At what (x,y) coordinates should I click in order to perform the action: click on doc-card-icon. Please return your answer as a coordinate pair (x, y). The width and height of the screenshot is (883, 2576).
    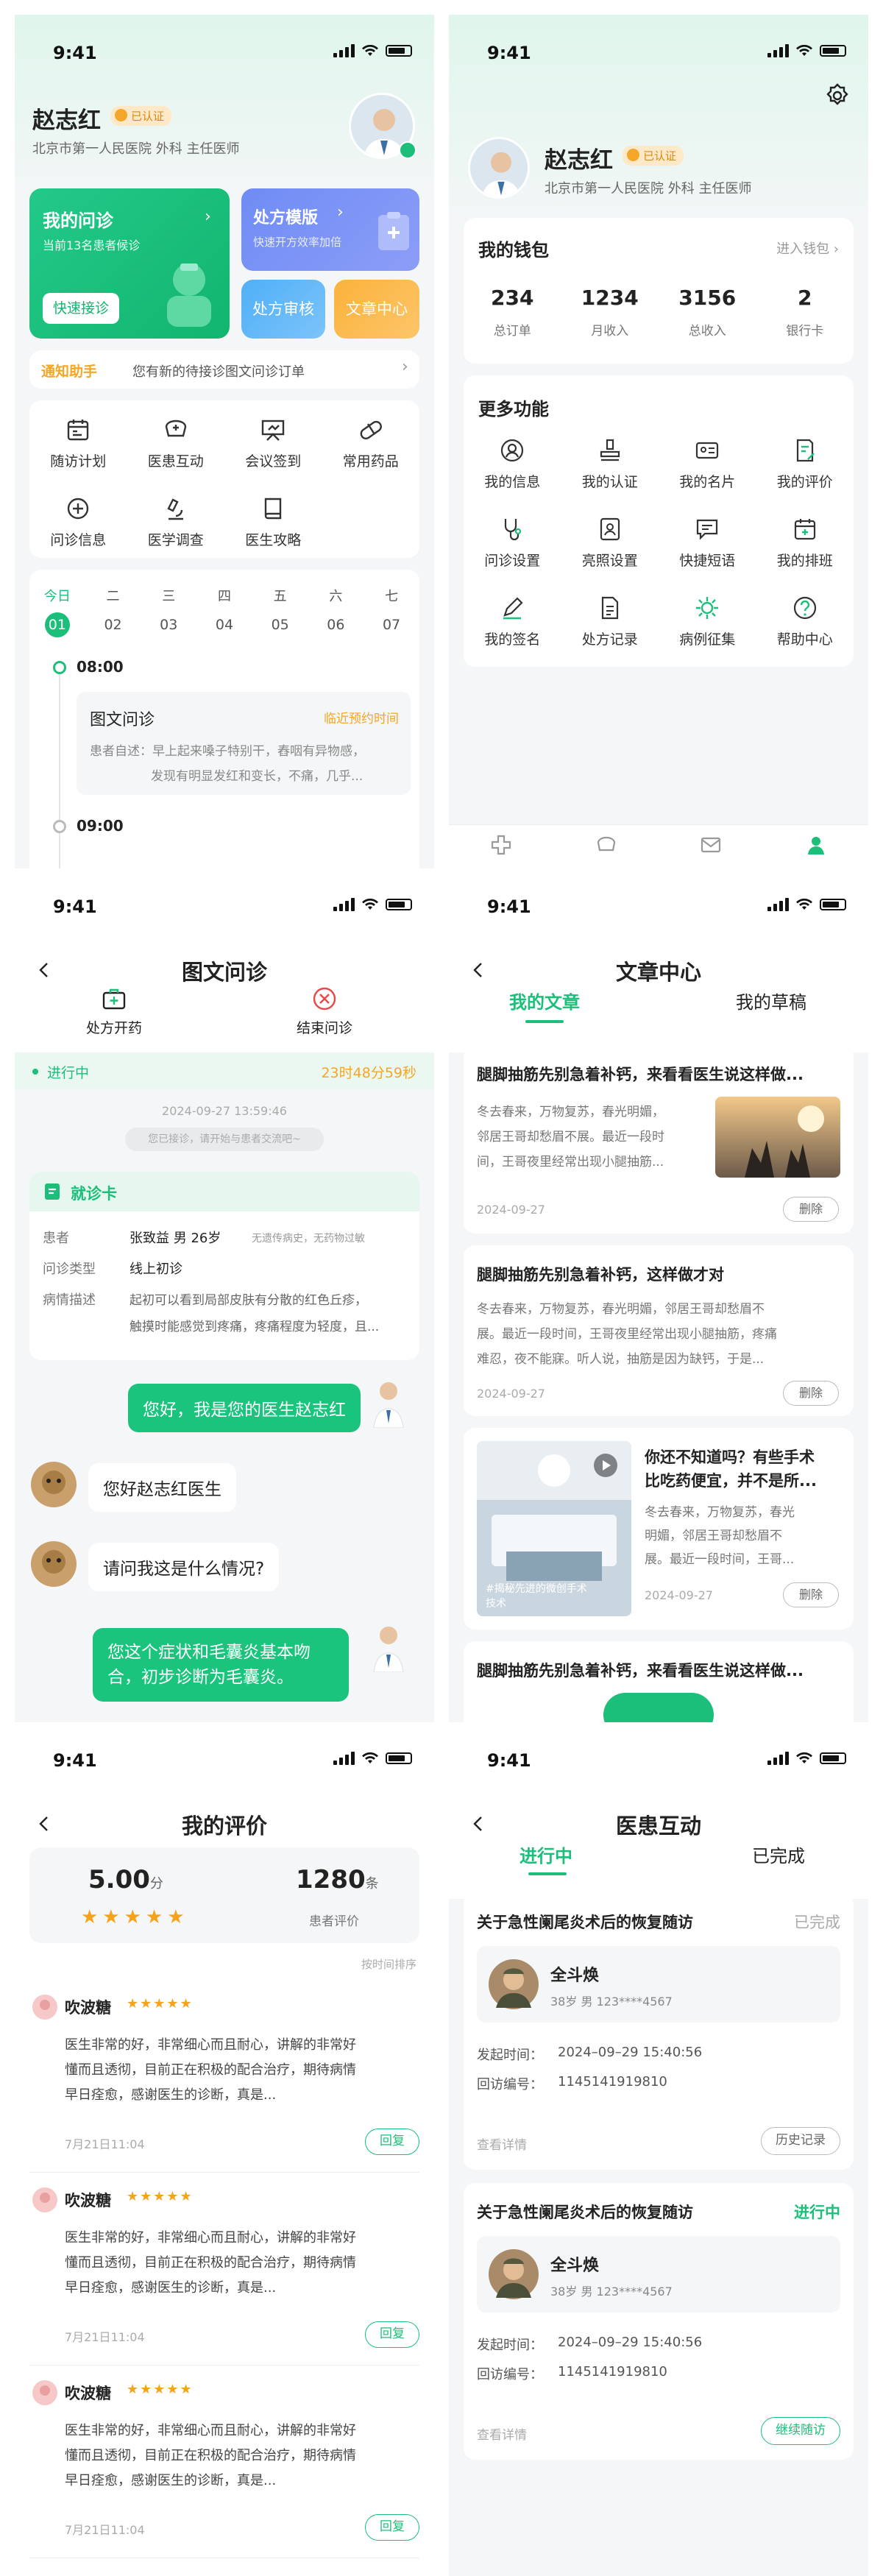
    Looking at the image, I should click on (53, 1191).